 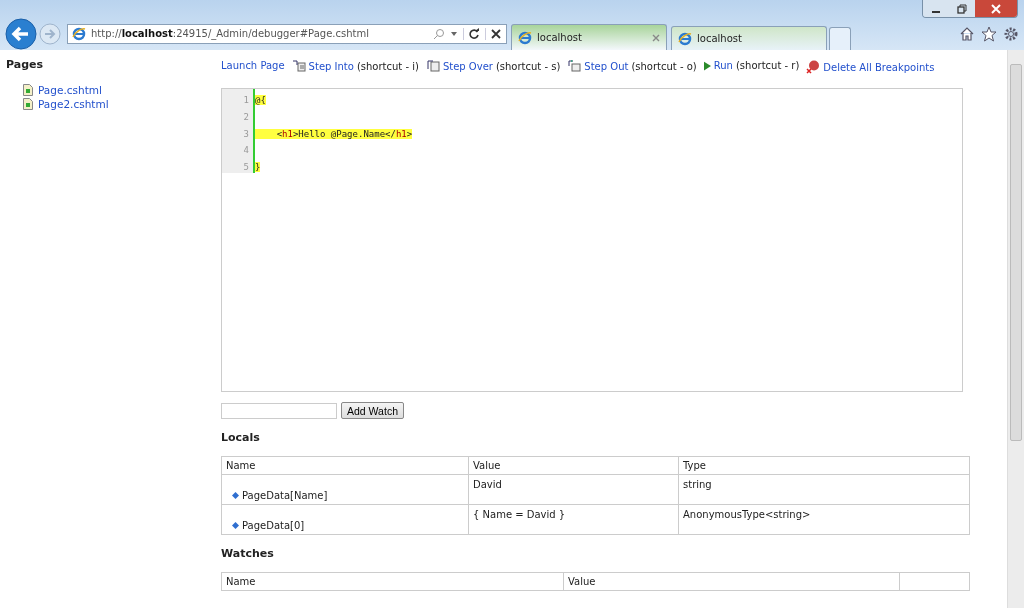 What do you see at coordinates (454, 33) in the screenshot?
I see `dropdown-caret-icon` at bounding box center [454, 33].